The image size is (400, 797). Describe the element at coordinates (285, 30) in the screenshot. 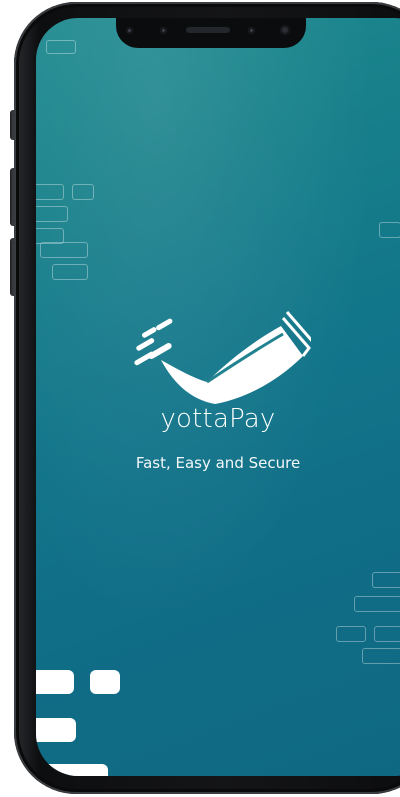

I see `front-camera-icon` at that location.